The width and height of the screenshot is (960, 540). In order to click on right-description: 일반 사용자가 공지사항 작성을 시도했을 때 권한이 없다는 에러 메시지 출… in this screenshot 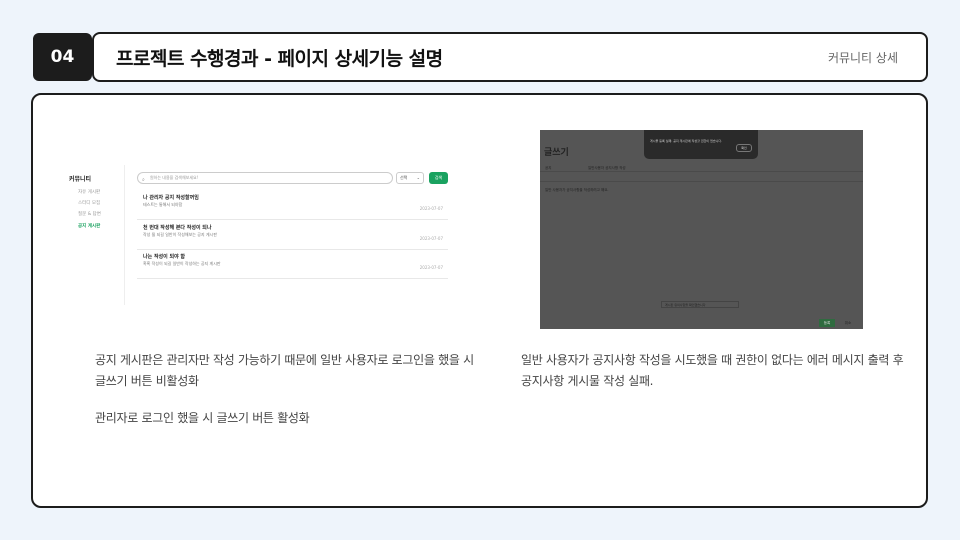, I will do `click(712, 370)`.